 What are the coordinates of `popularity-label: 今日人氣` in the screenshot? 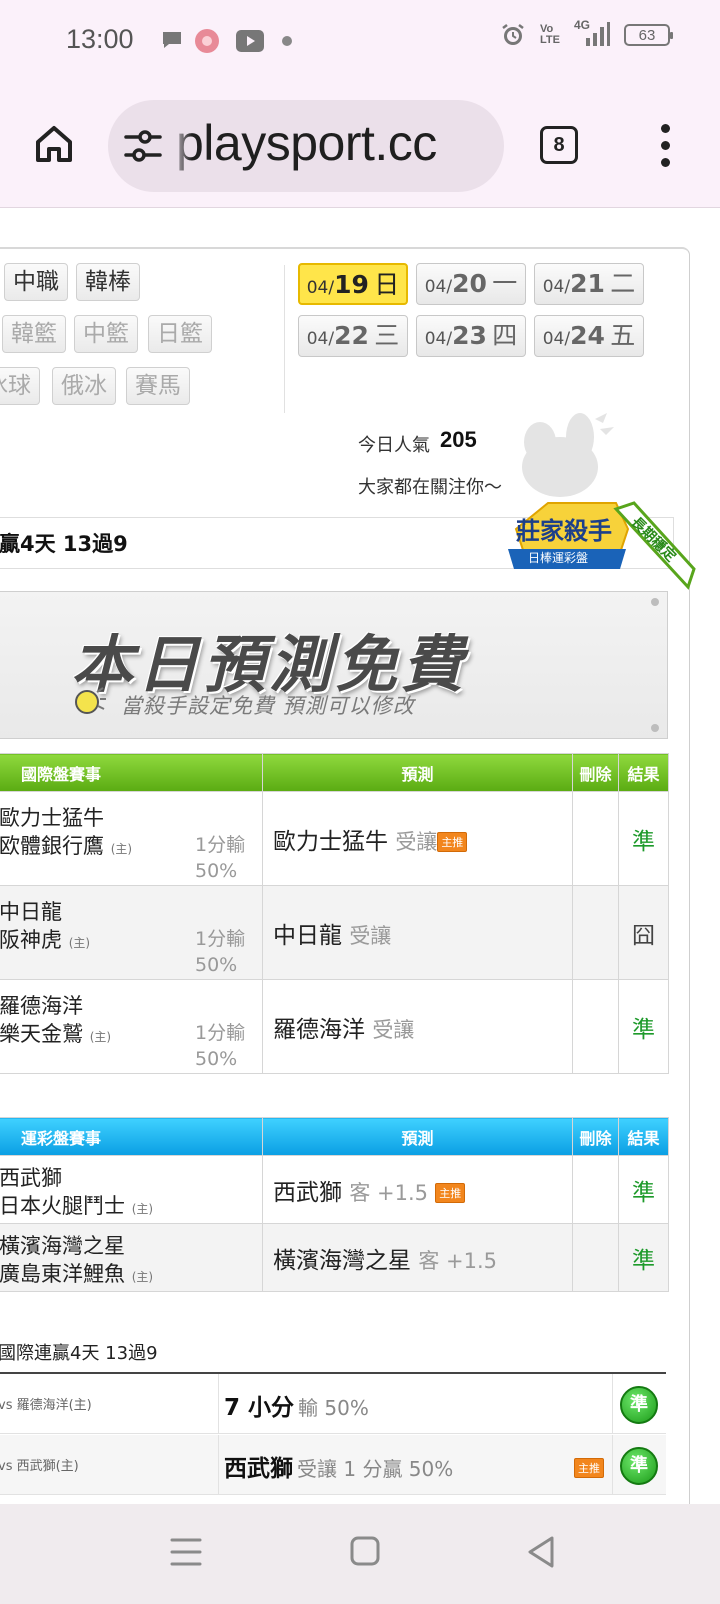 It's located at (394, 445).